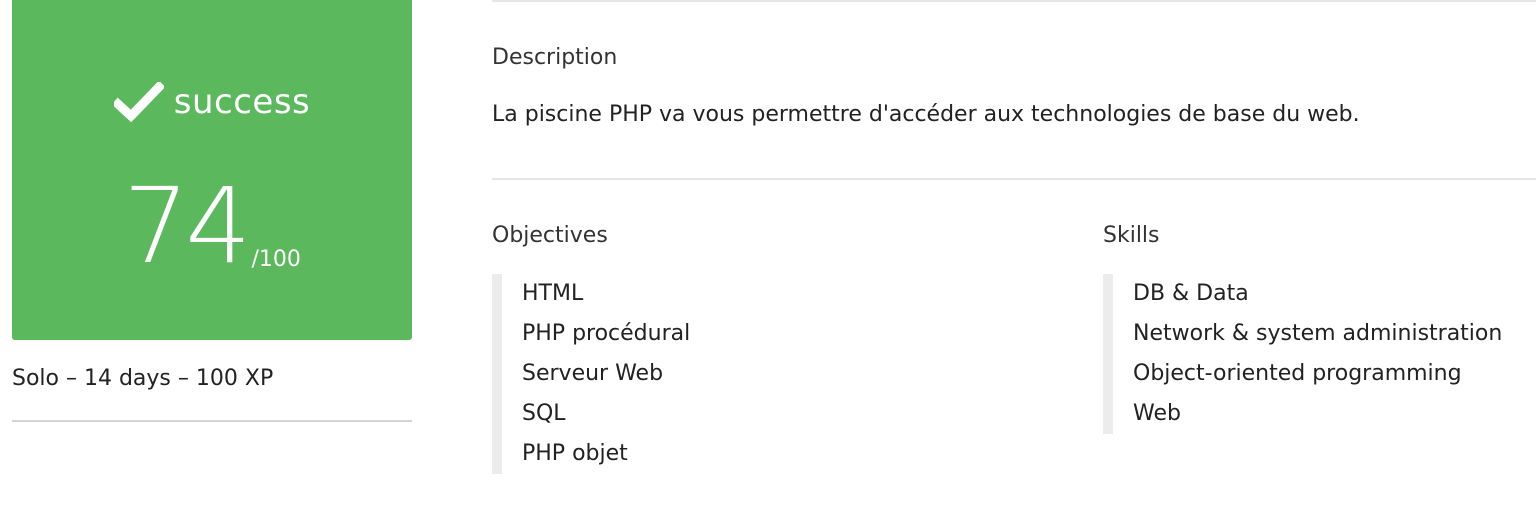 Image resolution: width=1536 pixels, height=506 pixels. Describe the element at coordinates (143, 378) in the screenshot. I see `project-meta: Solo – 14 days – 100 XP` at that location.